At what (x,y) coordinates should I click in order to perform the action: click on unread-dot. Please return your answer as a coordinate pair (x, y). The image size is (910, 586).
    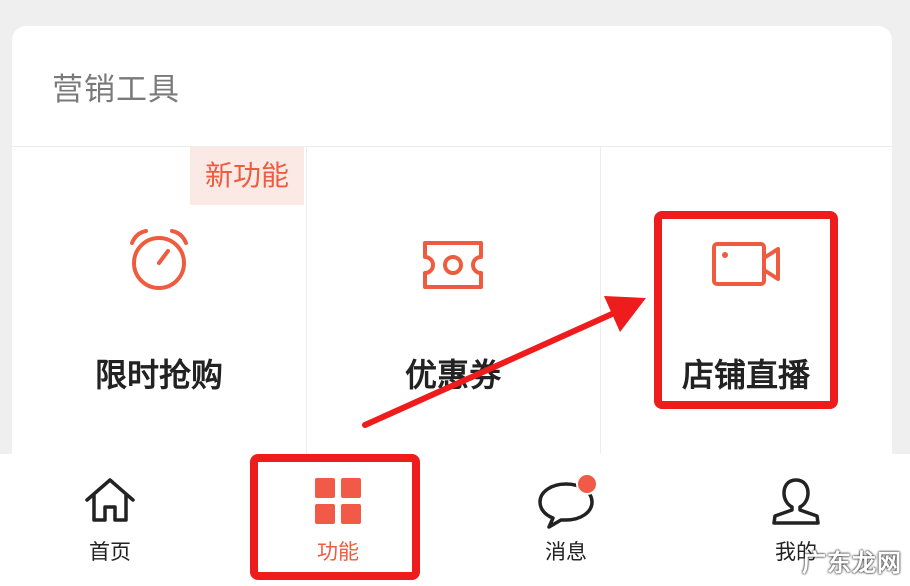
    Looking at the image, I should click on (587, 484).